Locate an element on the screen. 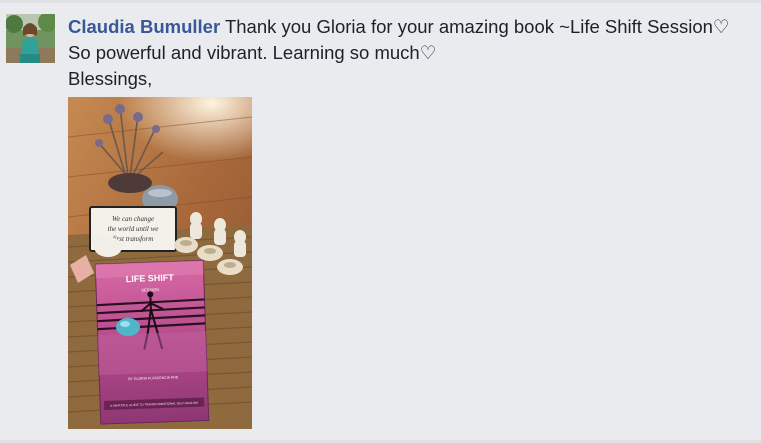 This screenshot has height=443, width=761. comment-text-3: Blessings, is located at coordinates (110, 78).